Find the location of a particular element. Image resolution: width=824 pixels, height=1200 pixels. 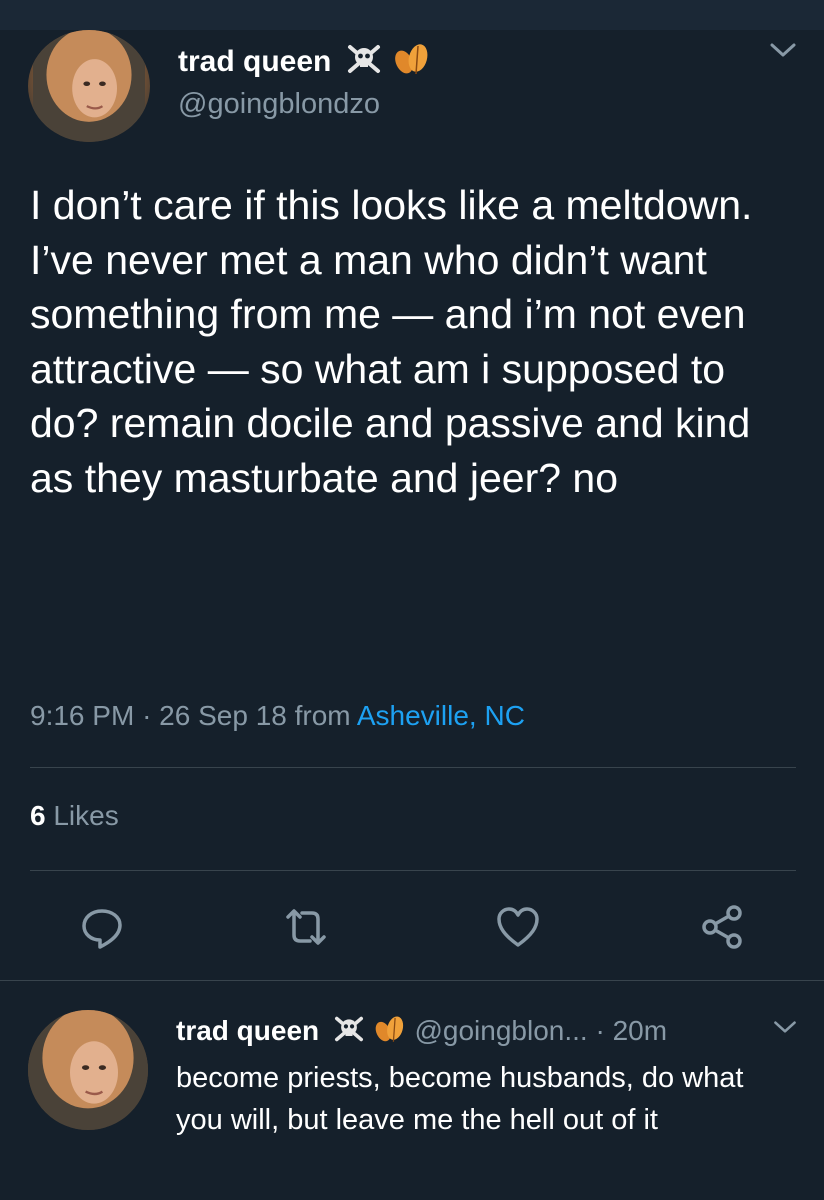

like-icon is located at coordinates (518, 927).